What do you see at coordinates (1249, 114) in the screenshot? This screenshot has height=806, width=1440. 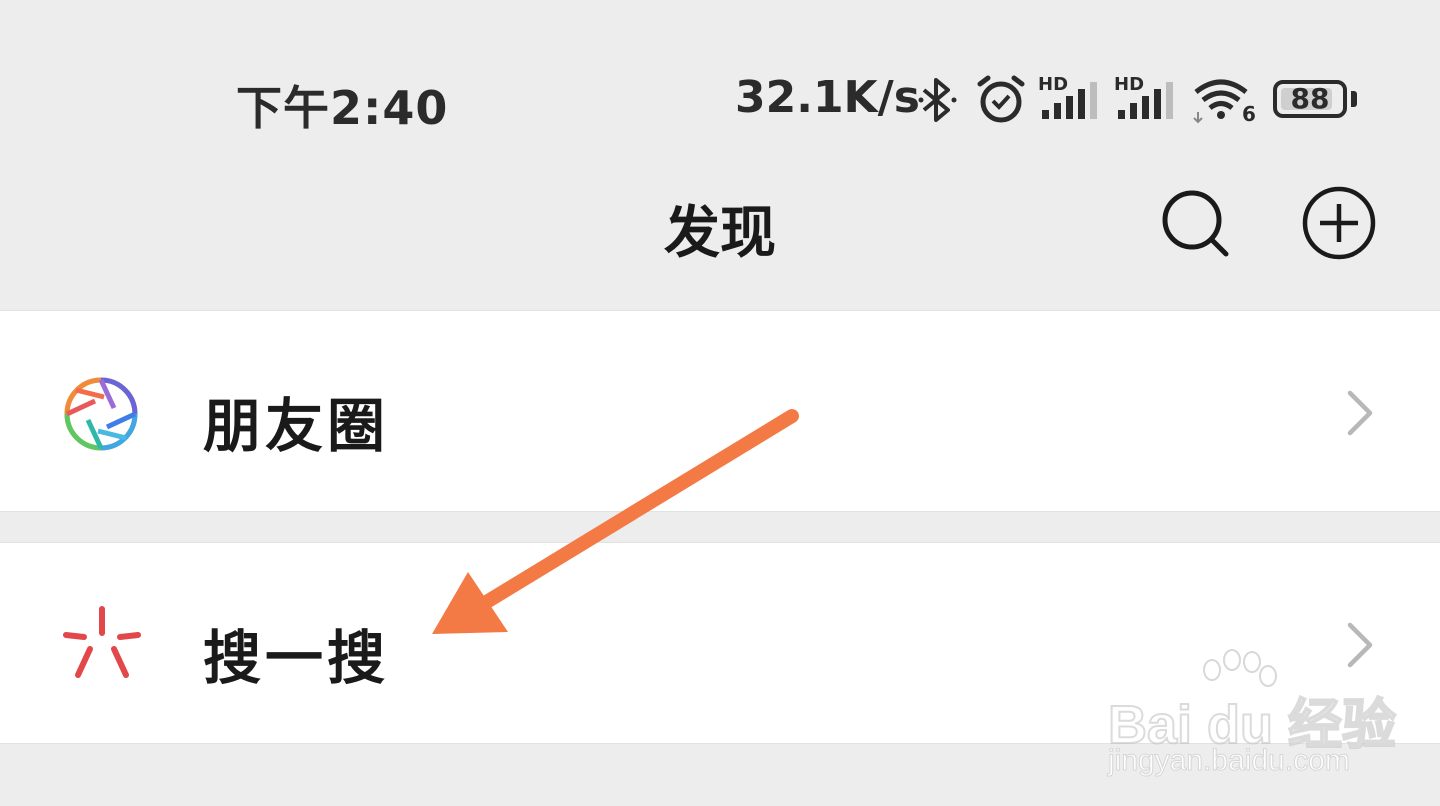 I see `wifi-generation-label: 6` at bounding box center [1249, 114].